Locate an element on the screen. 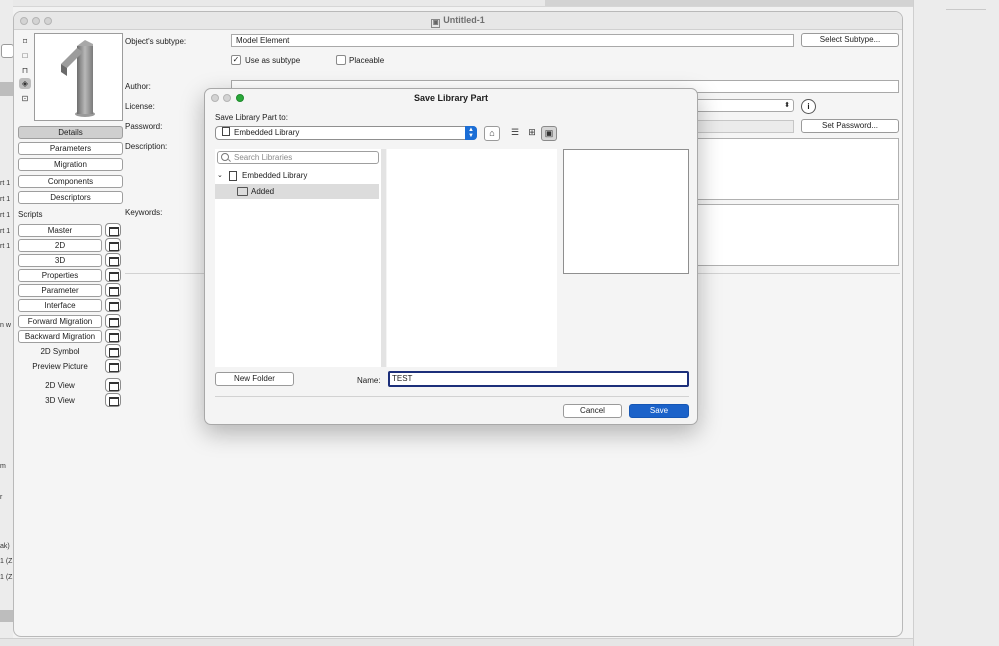 The width and height of the screenshot is (999, 646). background-bottom-strip is located at coordinates (456, 642).